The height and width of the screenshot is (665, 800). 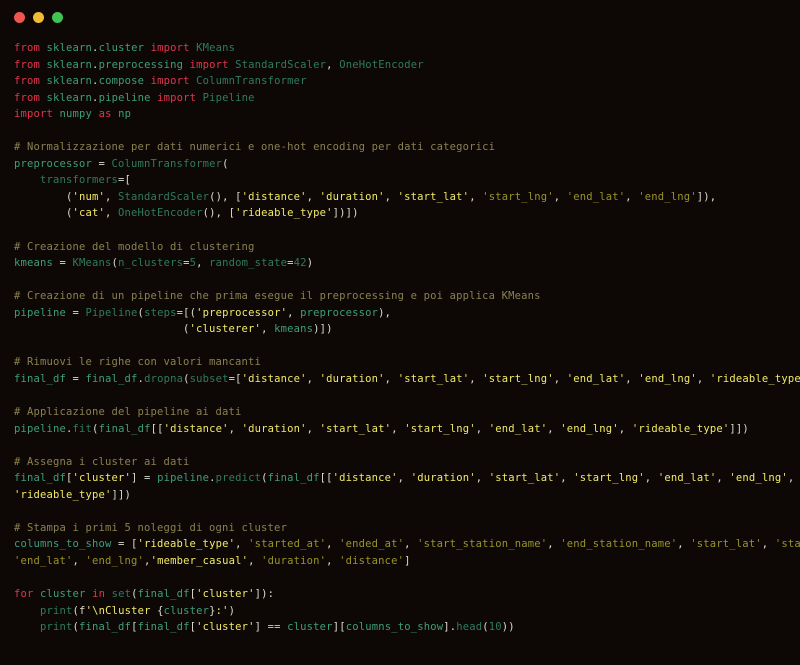 What do you see at coordinates (186, 610) in the screenshot?
I see `code-token-name: cluster` at bounding box center [186, 610].